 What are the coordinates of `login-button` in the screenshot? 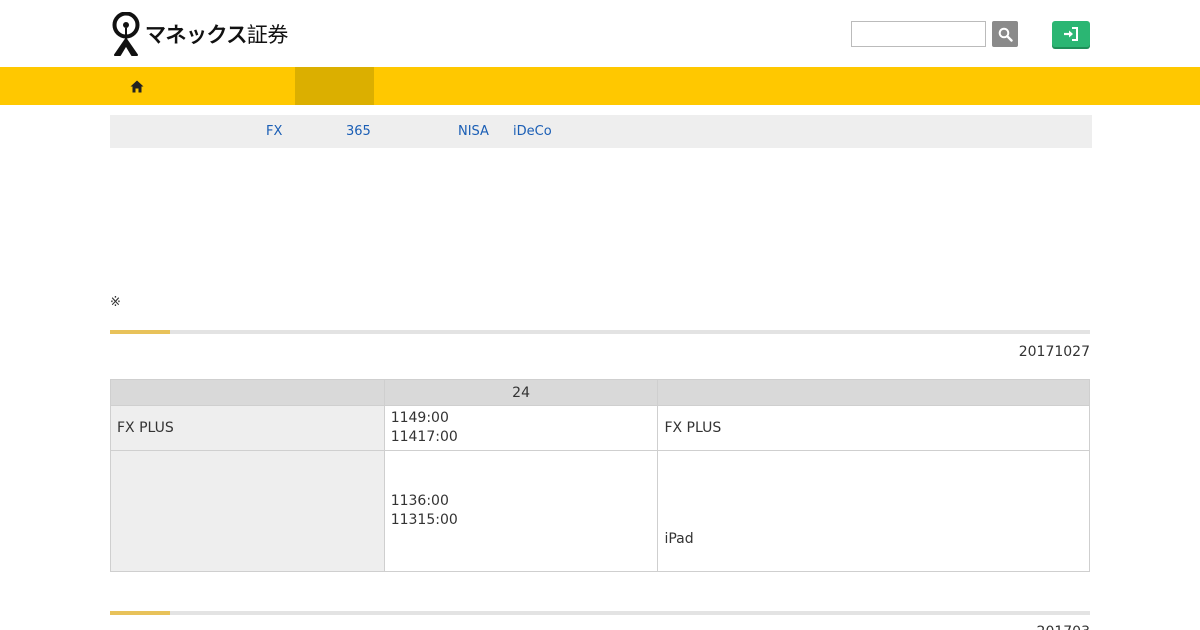 It's located at (1071, 34).